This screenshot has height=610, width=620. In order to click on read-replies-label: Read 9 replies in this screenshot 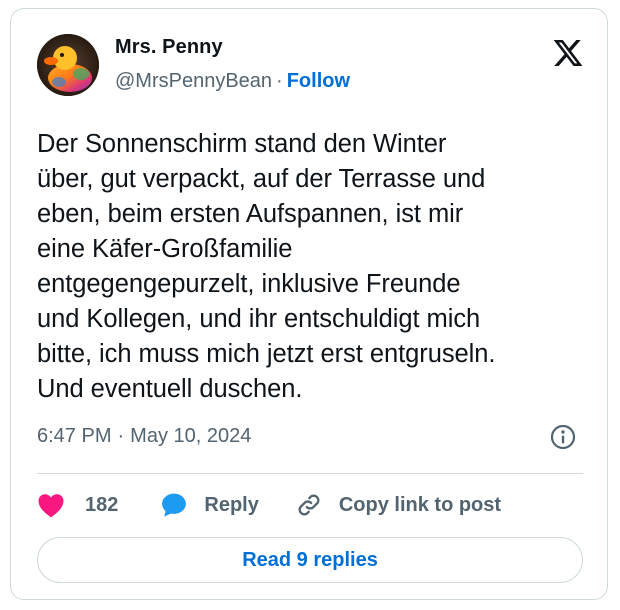, I will do `click(310, 559)`.